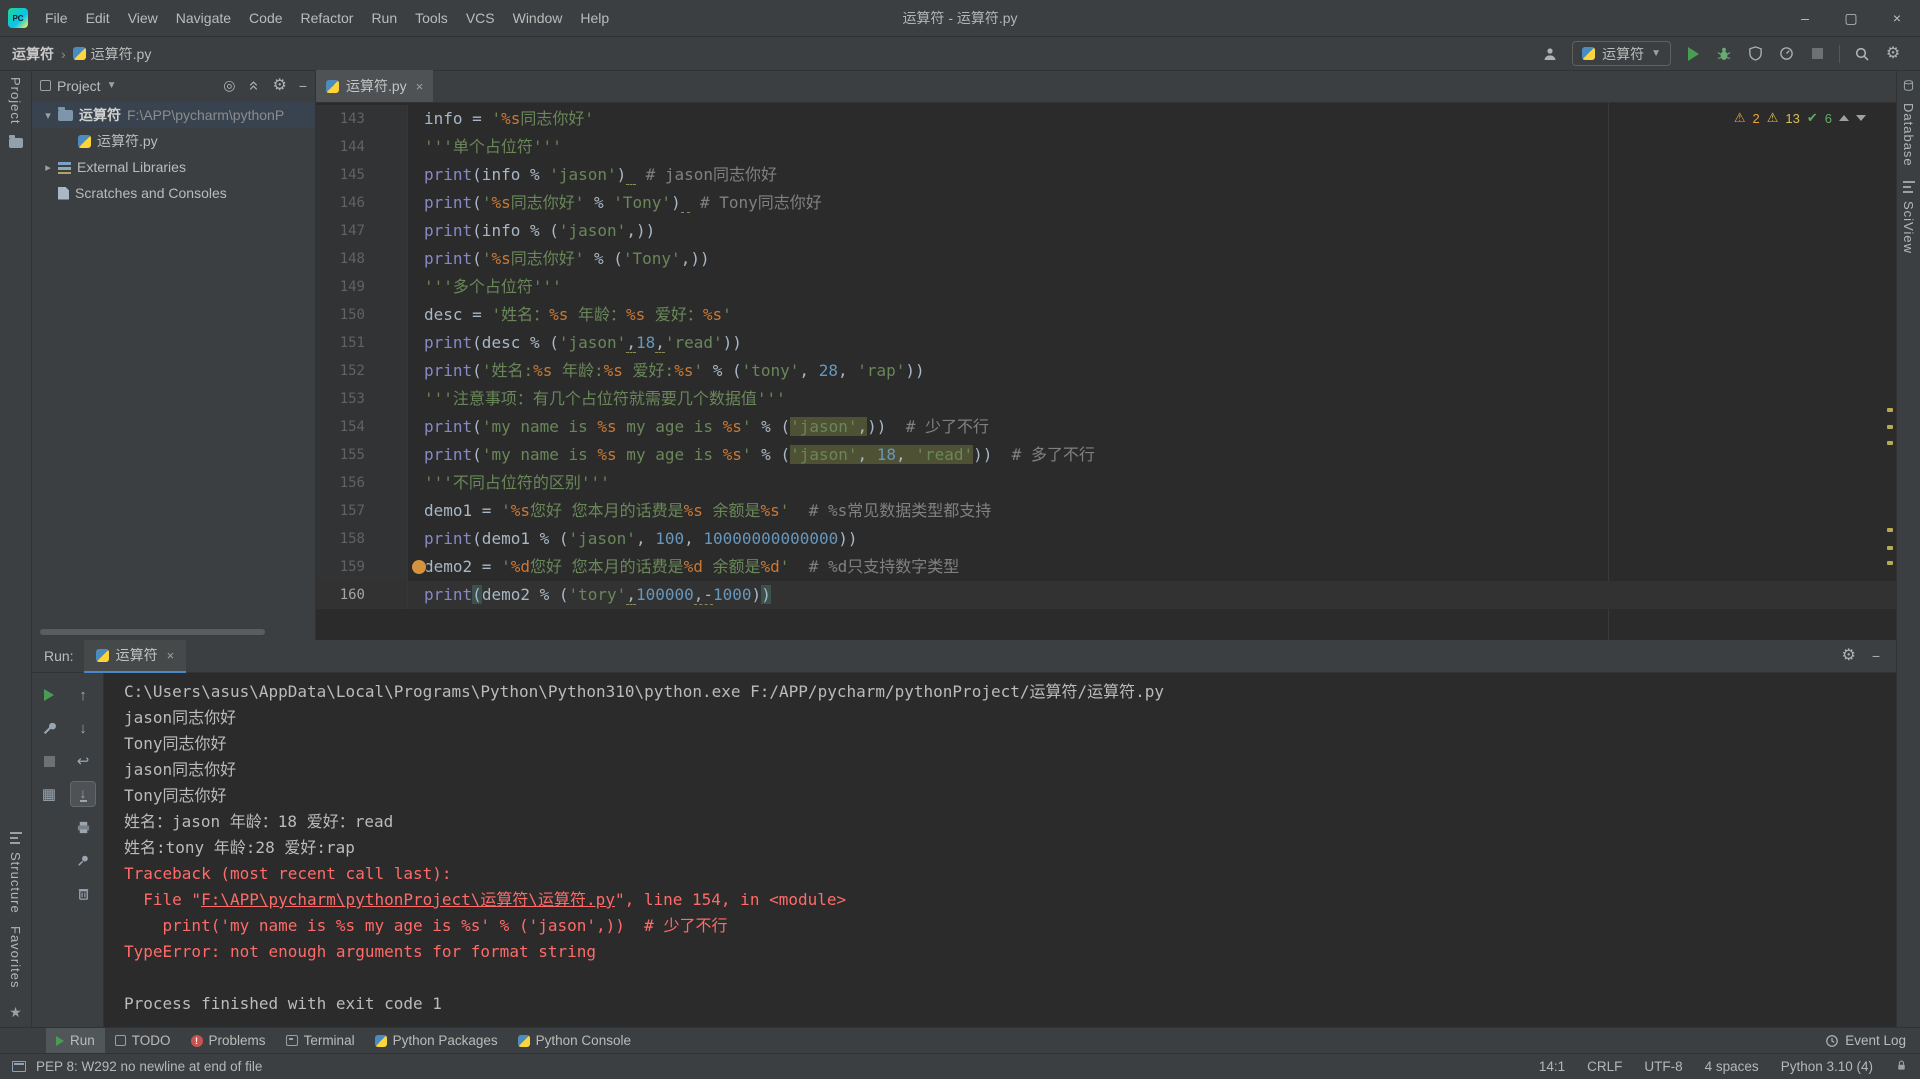  Describe the element at coordinates (1106, 119) in the screenshot. I see `code-line: 143 info = '%s同志你好'` at that location.